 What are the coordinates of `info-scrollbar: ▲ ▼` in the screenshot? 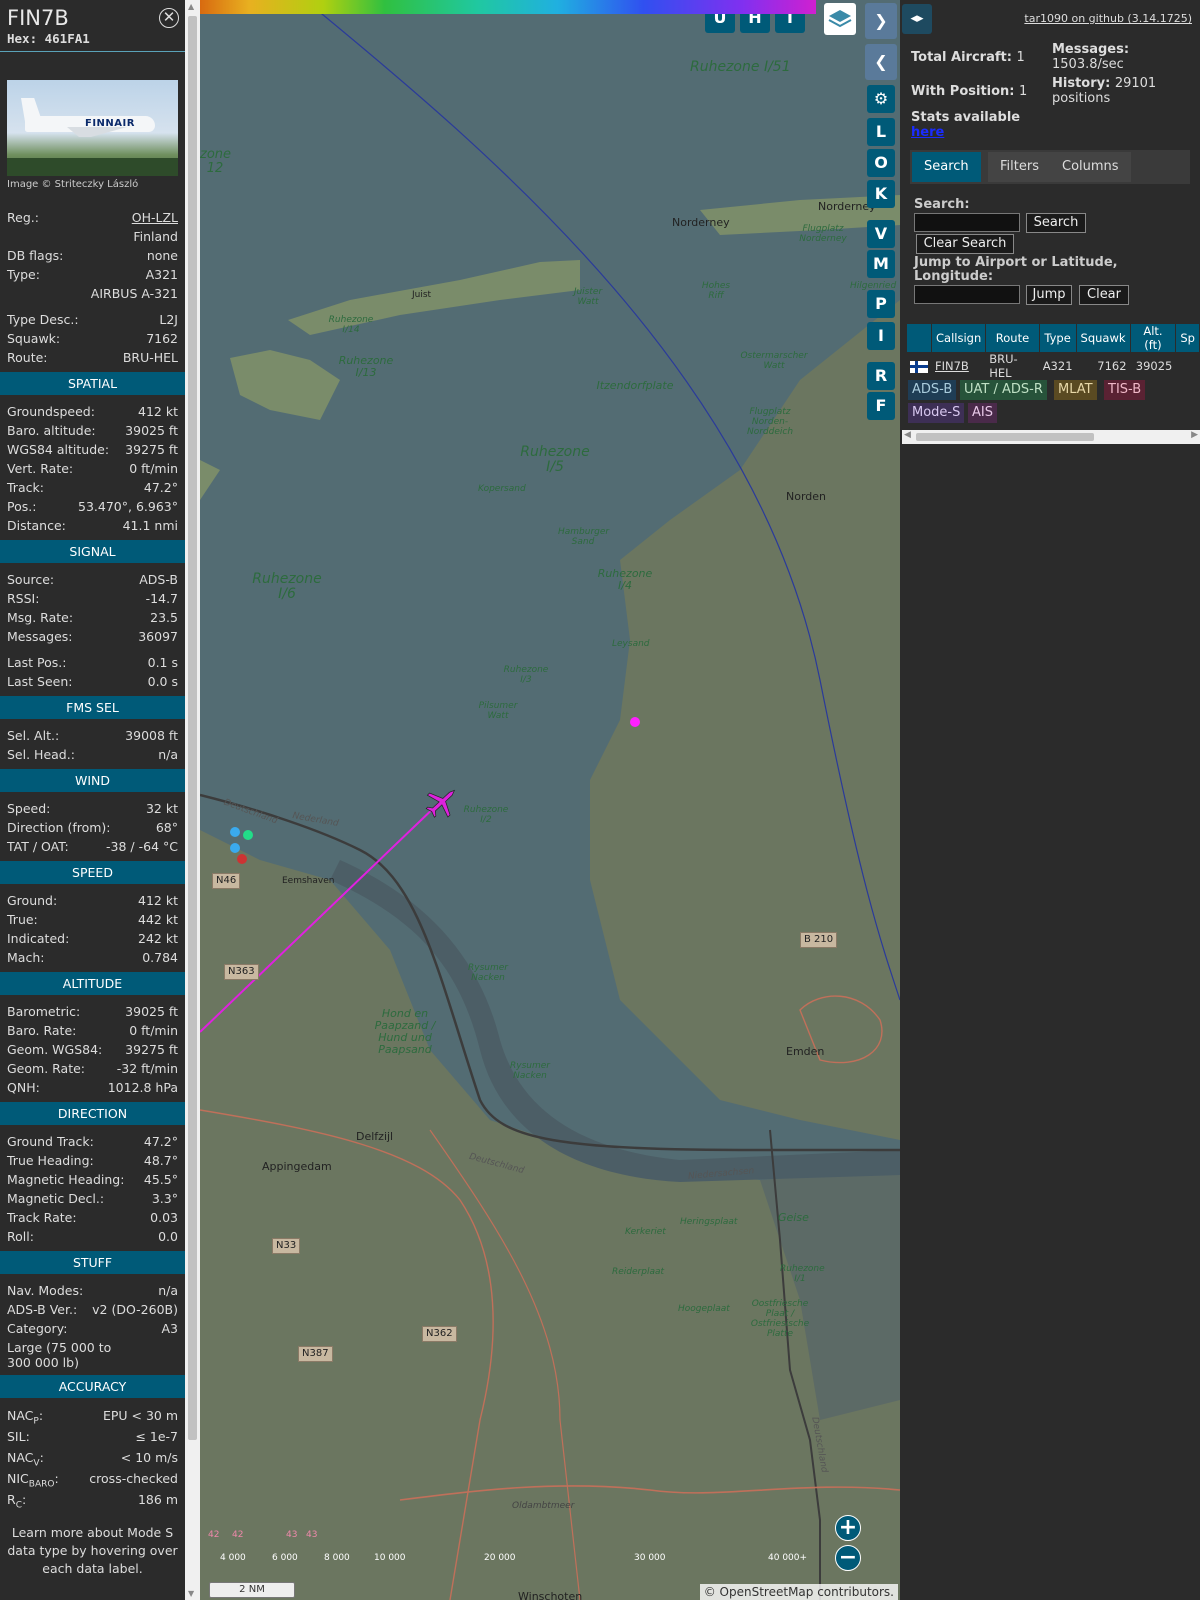 It's located at (192, 800).